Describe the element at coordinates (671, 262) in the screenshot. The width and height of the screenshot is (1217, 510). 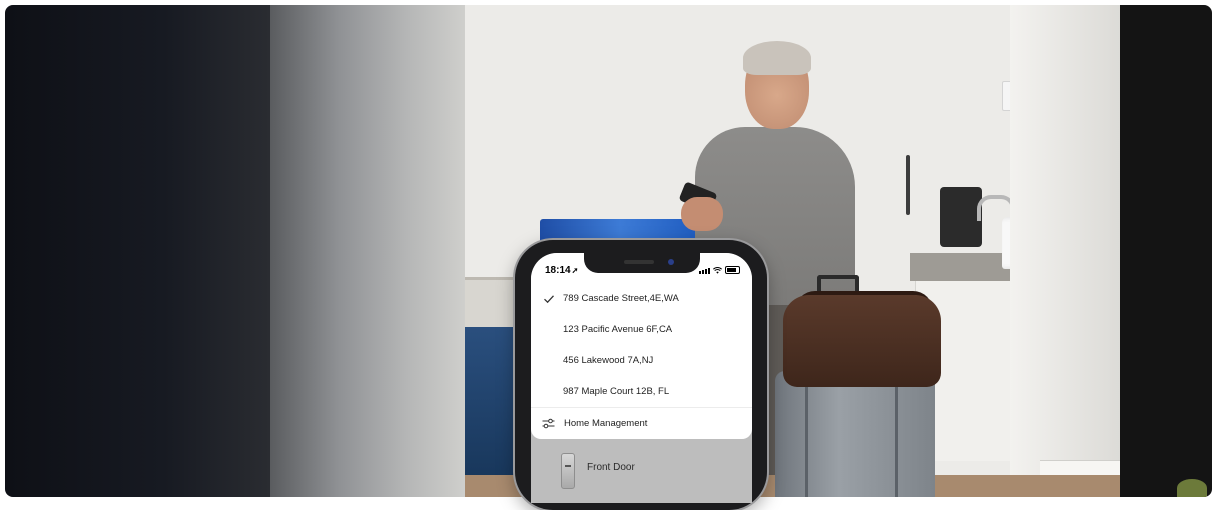
I see `camera-icon` at that location.